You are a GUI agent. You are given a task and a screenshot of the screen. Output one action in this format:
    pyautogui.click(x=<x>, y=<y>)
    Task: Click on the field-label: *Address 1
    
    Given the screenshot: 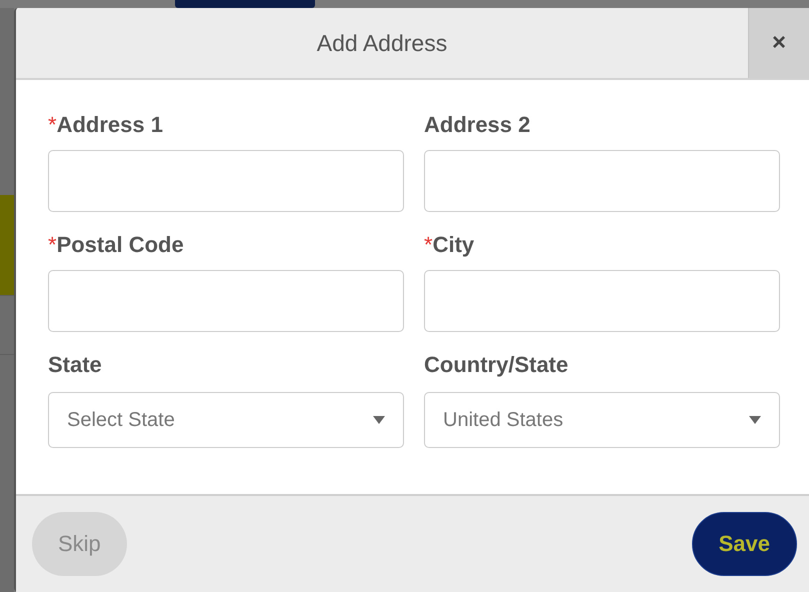 What is the action you would take?
    pyautogui.click(x=105, y=125)
    